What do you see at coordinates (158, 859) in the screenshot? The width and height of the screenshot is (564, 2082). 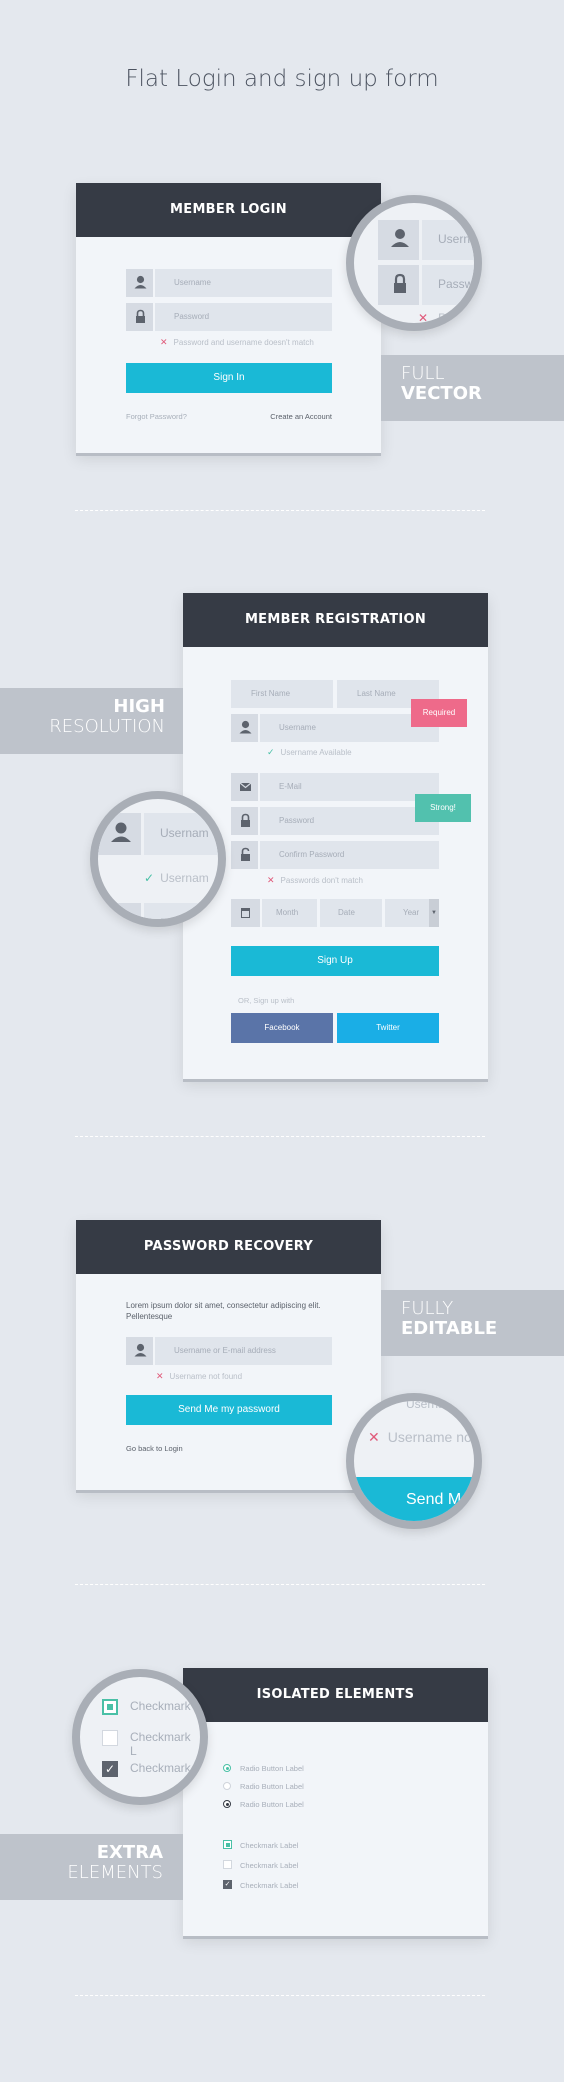 I see `magnifier-registration: Usernam ✓ Usernam E` at bounding box center [158, 859].